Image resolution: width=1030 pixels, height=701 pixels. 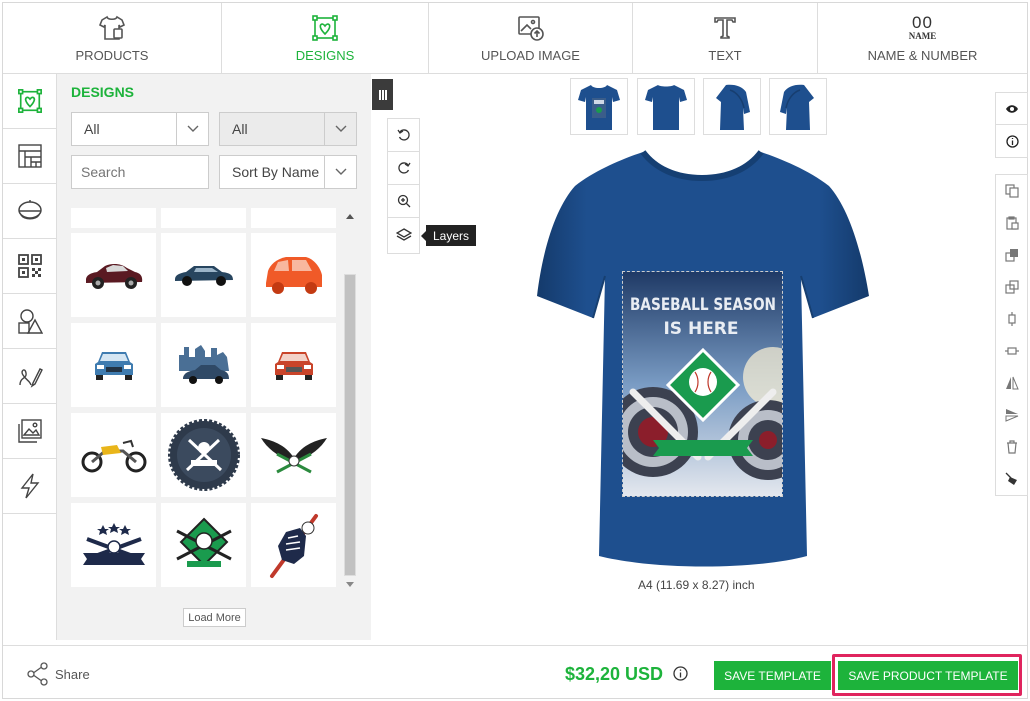 What do you see at coordinates (1012, 223) in the screenshot?
I see `paste-button` at bounding box center [1012, 223].